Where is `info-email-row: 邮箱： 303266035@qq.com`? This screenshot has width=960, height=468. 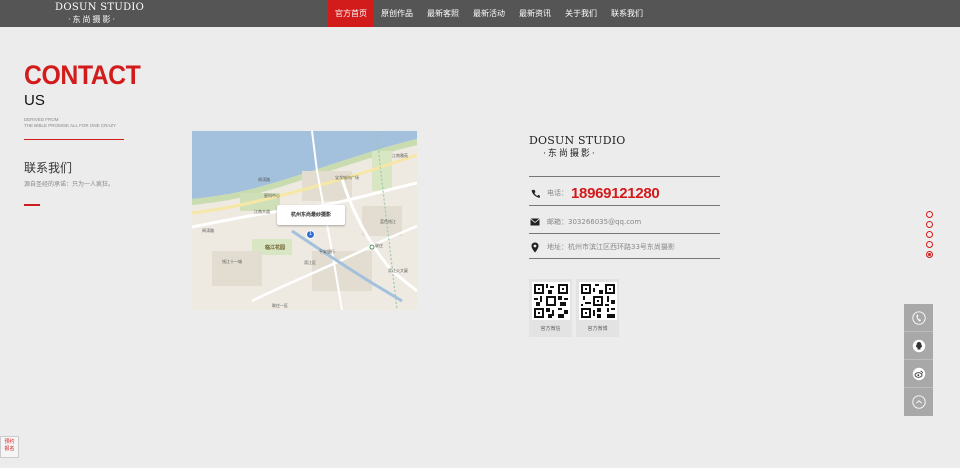 info-email-row: 邮箱： 303266035@qq.com is located at coordinates (624, 222).